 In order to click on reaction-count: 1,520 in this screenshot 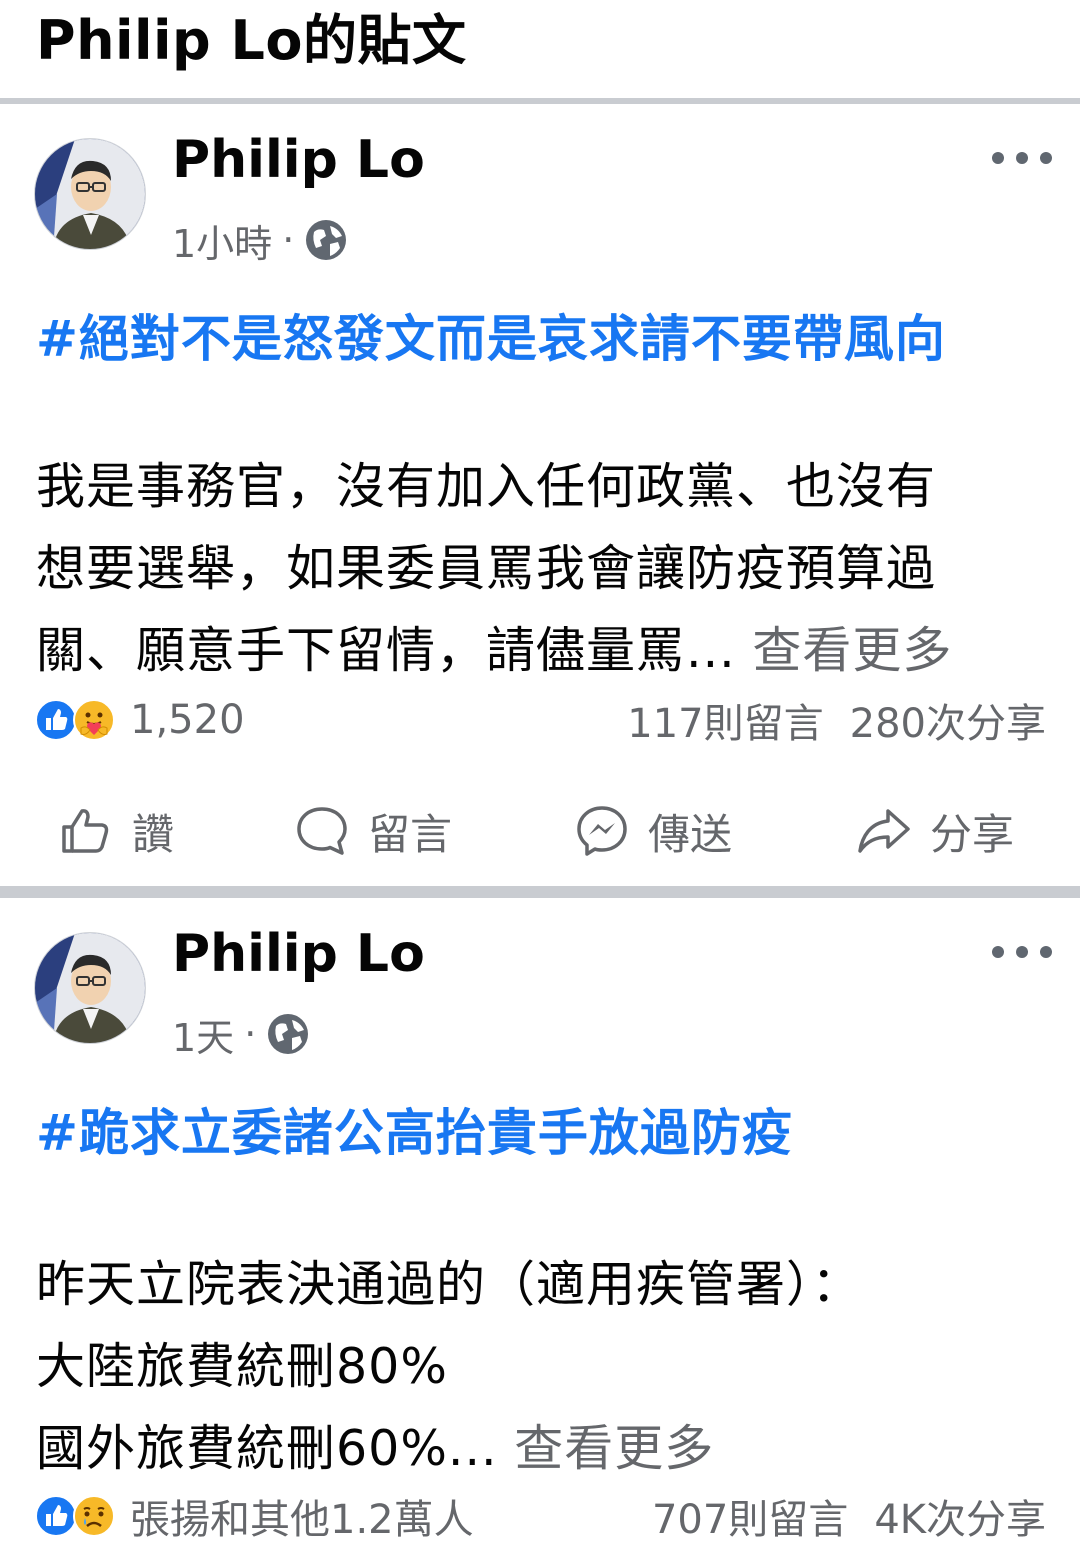, I will do `click(187, 720)`.